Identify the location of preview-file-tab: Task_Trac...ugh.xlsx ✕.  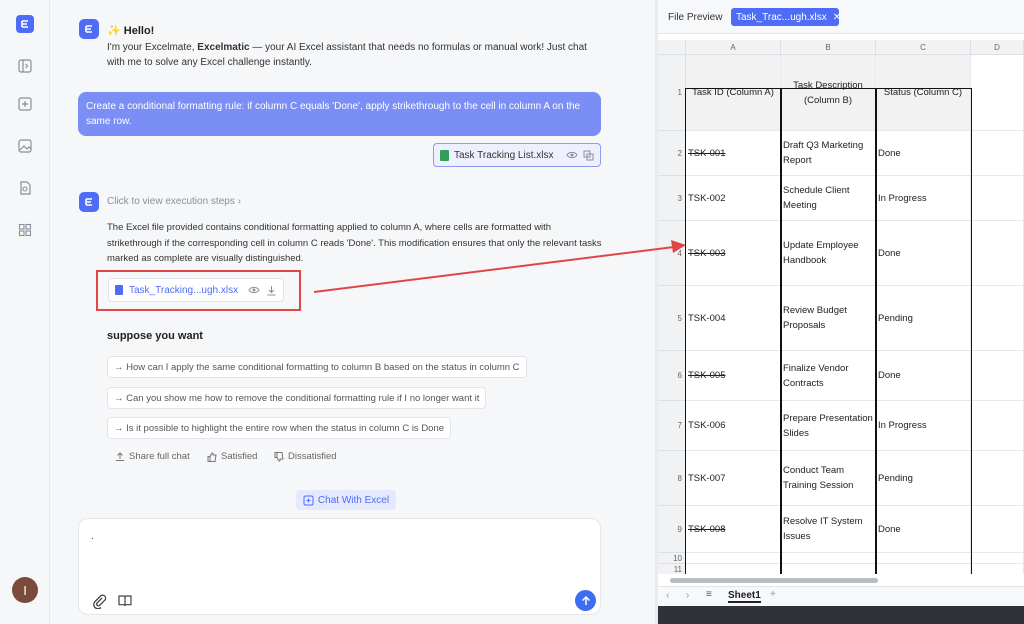
(786, 17).